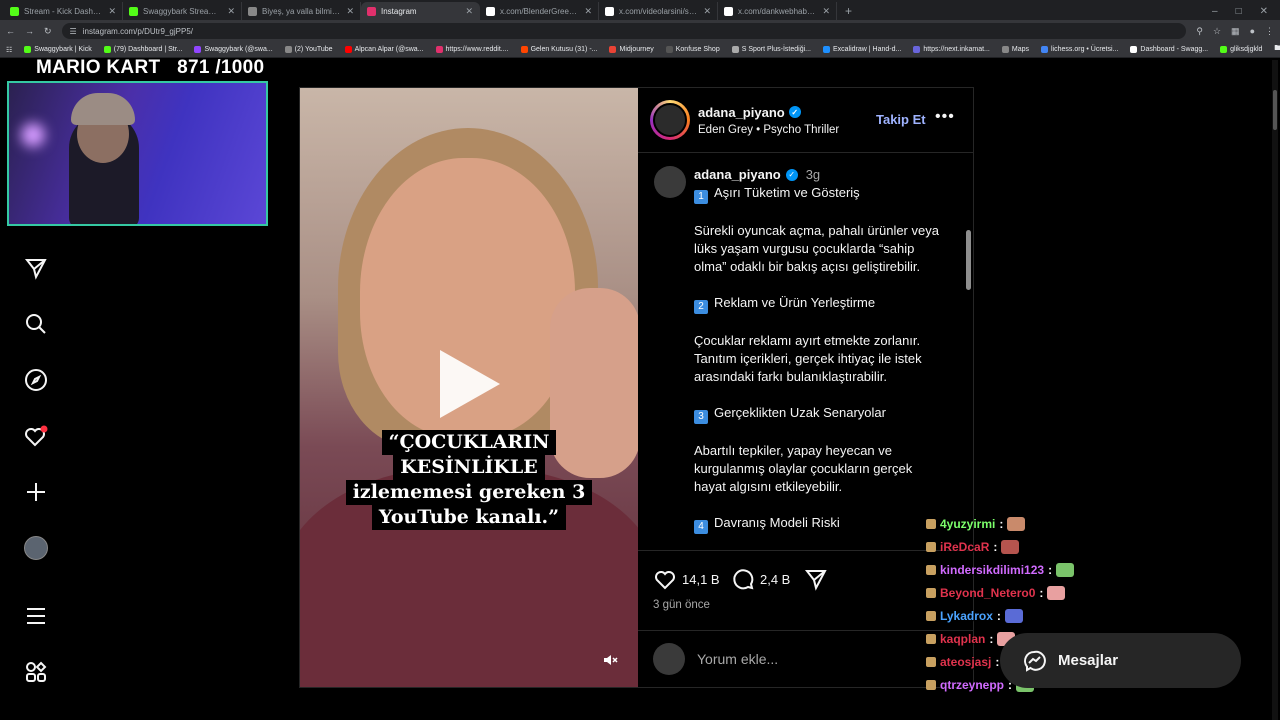  What do you see at coordinates (182, 11) in the screenshot?
I see `browser-tab: Swaggybark Stream - Watch Li... ✕` at bounding box center [182, 11].